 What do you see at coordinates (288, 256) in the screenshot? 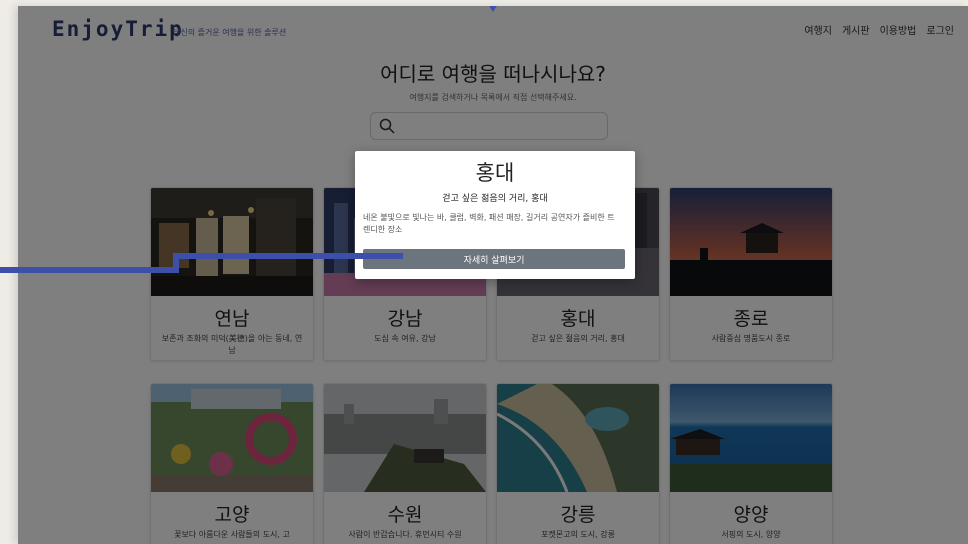
I see `connector-line-horizontal` at bounding box center [288, 256].